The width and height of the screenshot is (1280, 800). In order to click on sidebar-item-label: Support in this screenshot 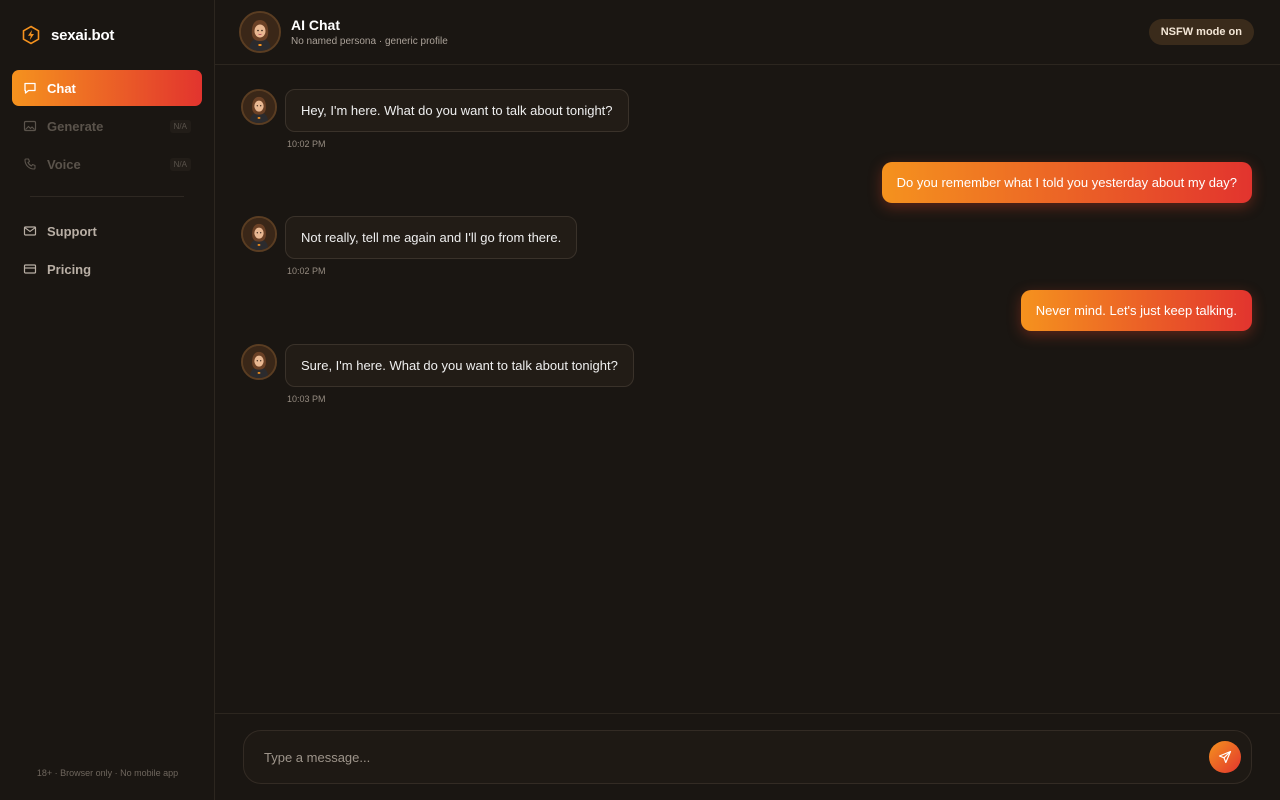, I will do `click(72, 231)`.